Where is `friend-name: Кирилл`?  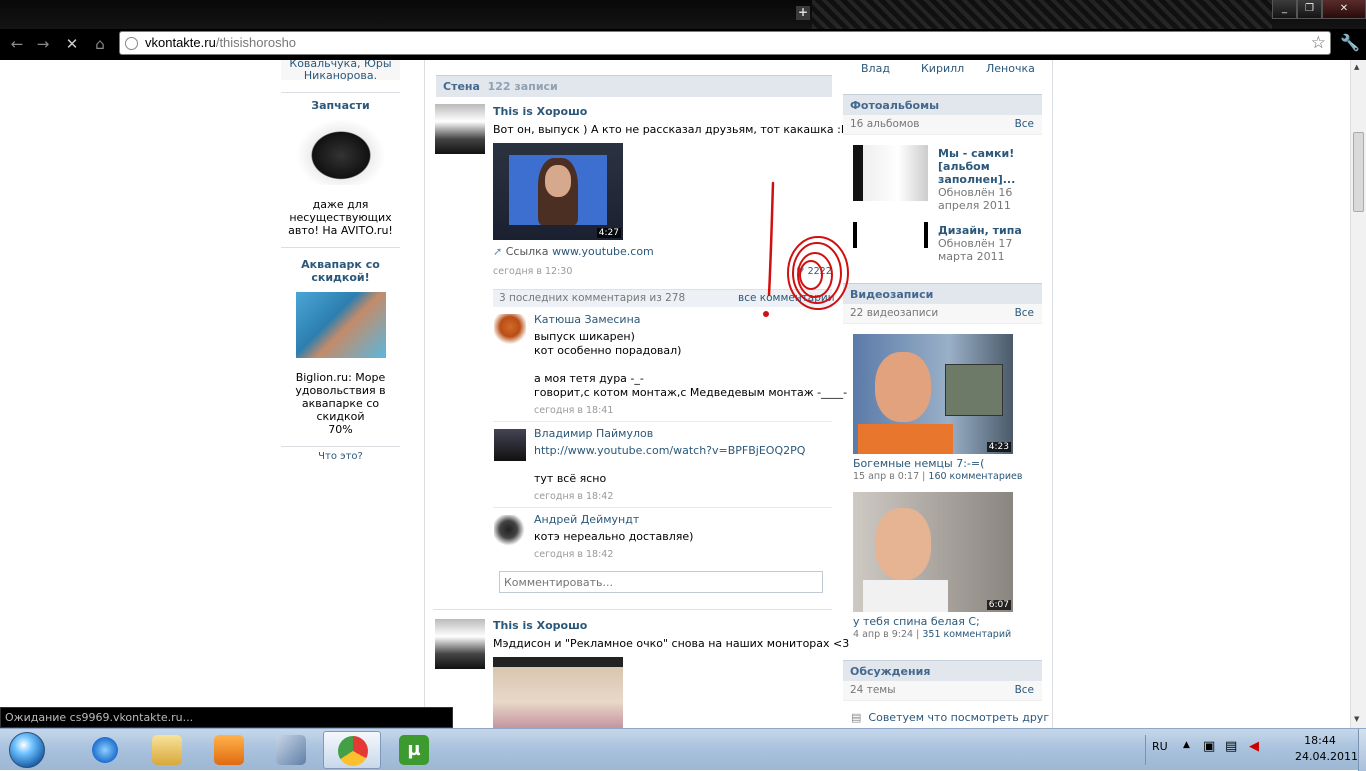 friend-name: Кирилл is located at coordinates (942, 69).